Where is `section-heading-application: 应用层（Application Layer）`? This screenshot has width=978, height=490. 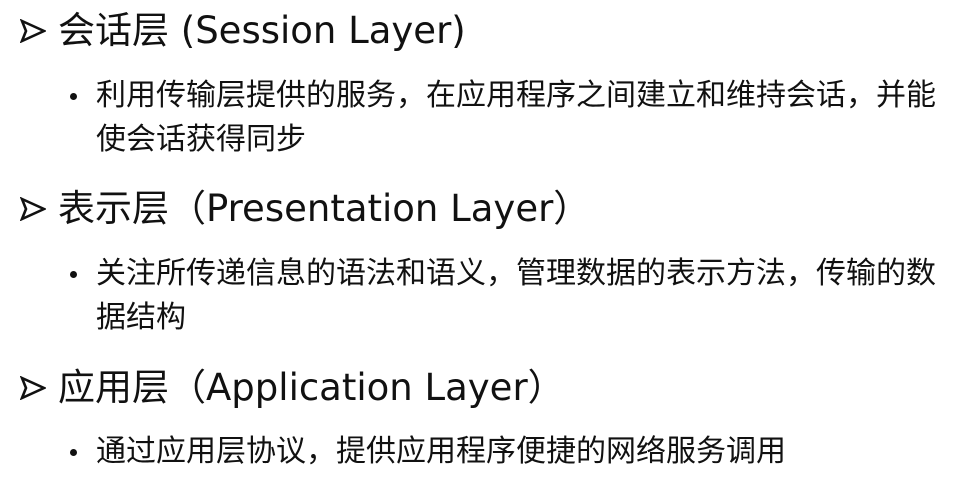
section-heading-application: 应用层（Application Layer） is located at coordinates (291, 388).